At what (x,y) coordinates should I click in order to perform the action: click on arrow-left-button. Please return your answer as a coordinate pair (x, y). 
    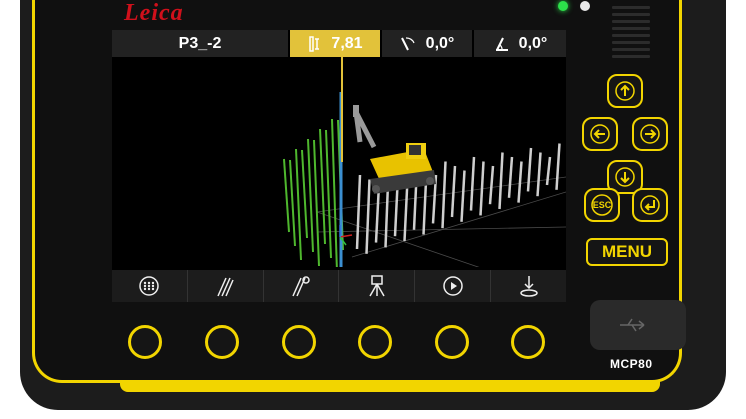
    Looking at the image, I should click on (600, 134).